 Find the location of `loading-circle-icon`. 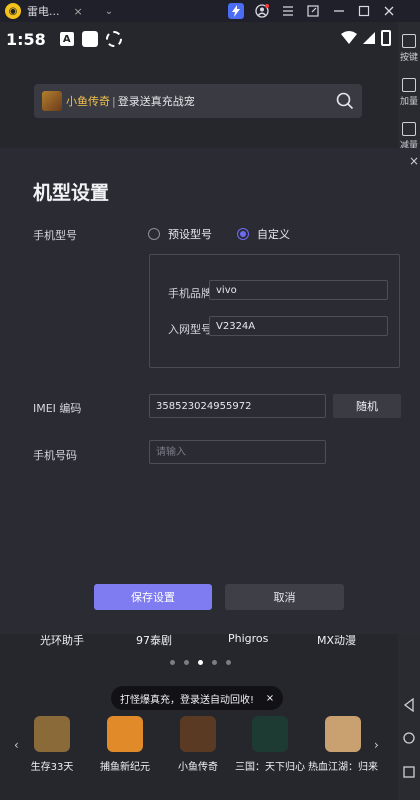

loading-circle-icon is located at coordinates (113, 39).